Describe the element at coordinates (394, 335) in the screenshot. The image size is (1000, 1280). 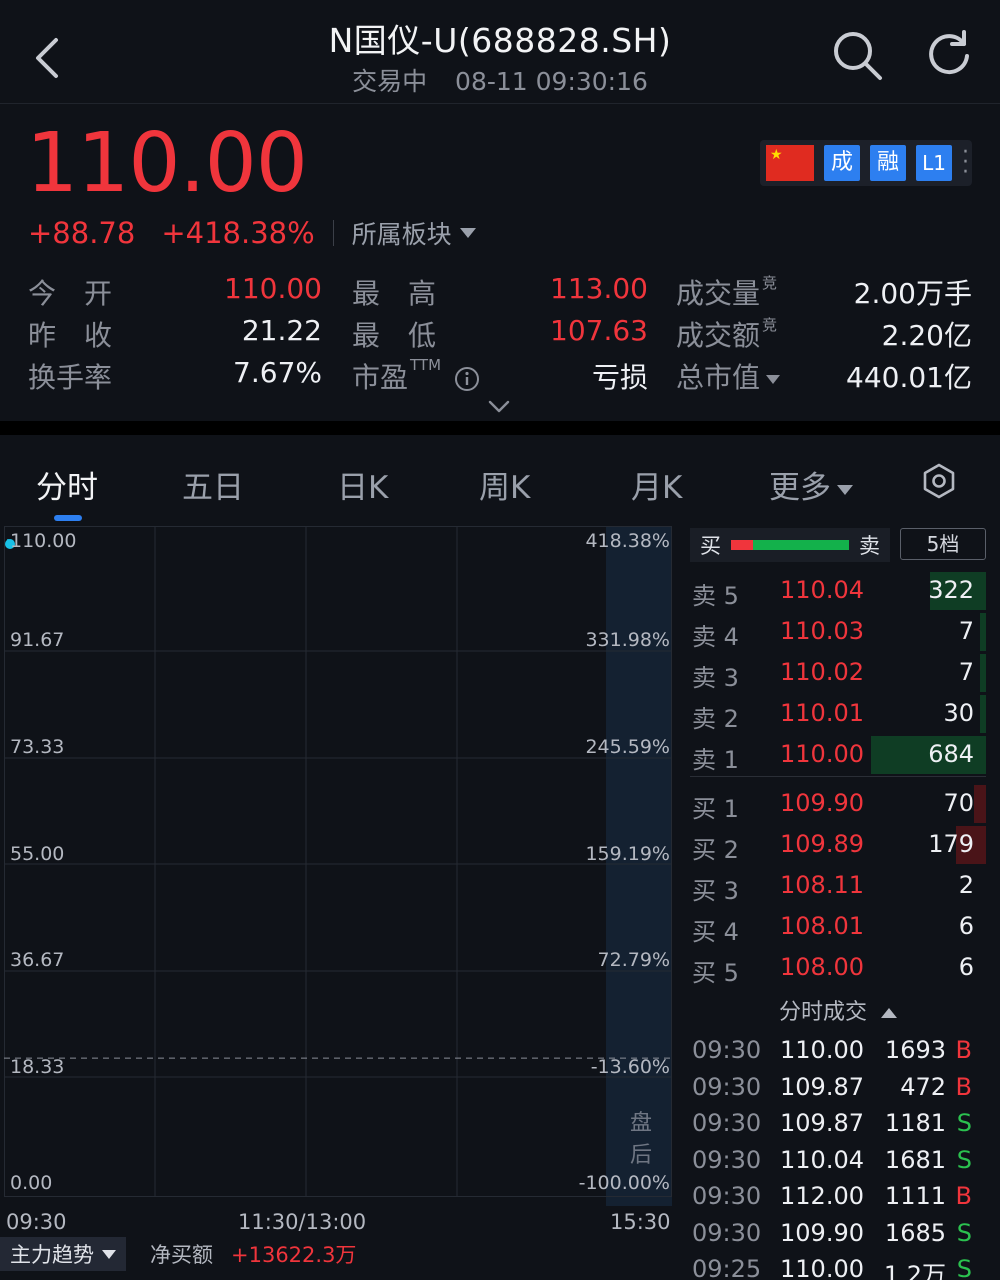
I see `stat-label: 最 低` at that location.